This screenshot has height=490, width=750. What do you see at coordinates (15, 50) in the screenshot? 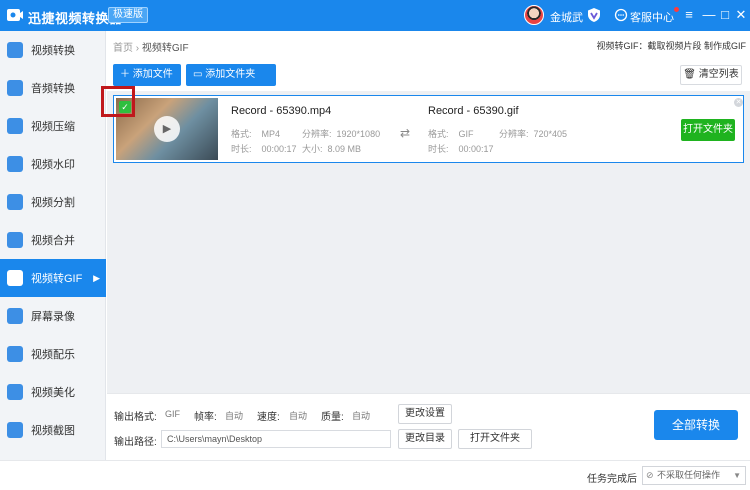
I see `video-convert-icon` at bounding box center [15, 50].